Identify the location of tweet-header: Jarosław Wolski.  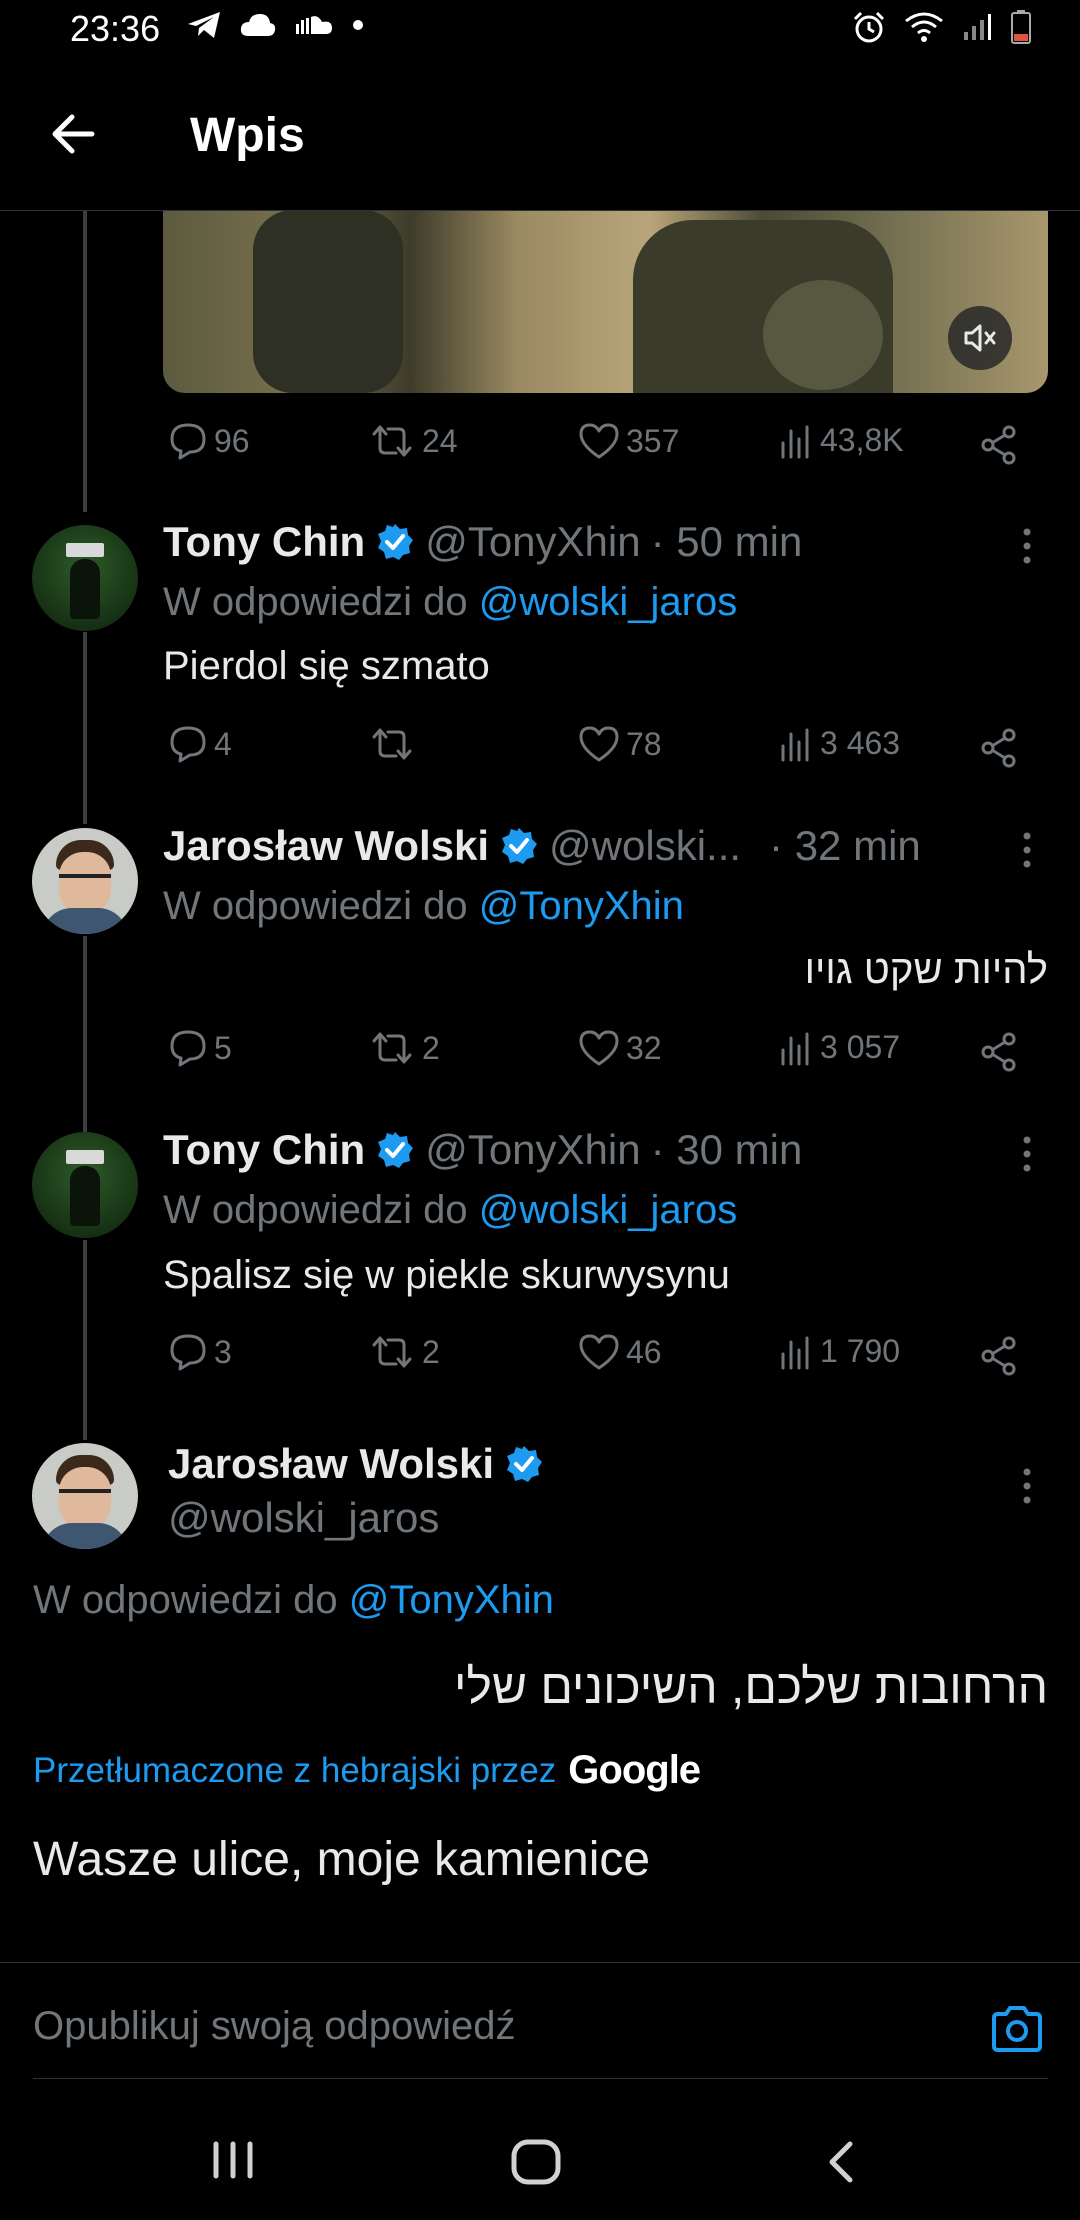
(356, 1464).